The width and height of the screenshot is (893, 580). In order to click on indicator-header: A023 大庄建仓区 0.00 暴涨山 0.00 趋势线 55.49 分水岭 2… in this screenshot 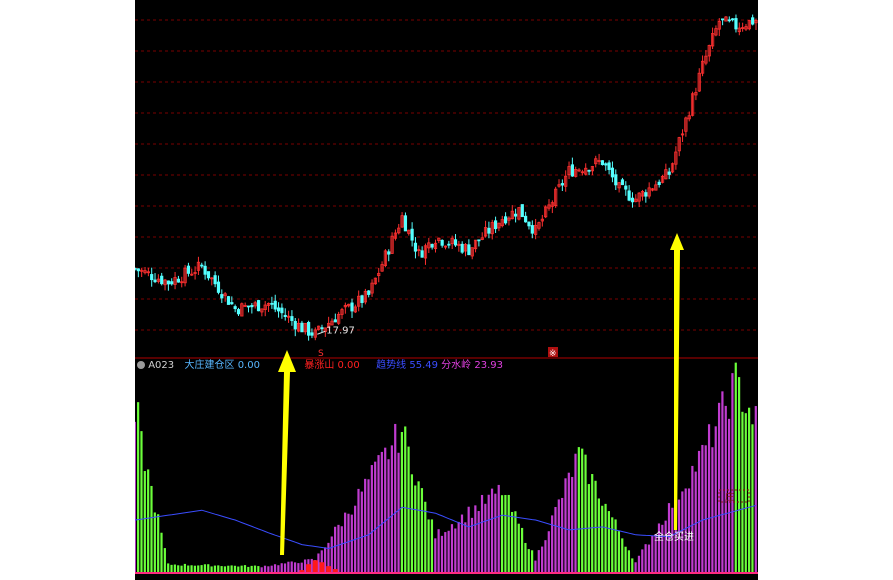, I will do `click(320, 366)`.